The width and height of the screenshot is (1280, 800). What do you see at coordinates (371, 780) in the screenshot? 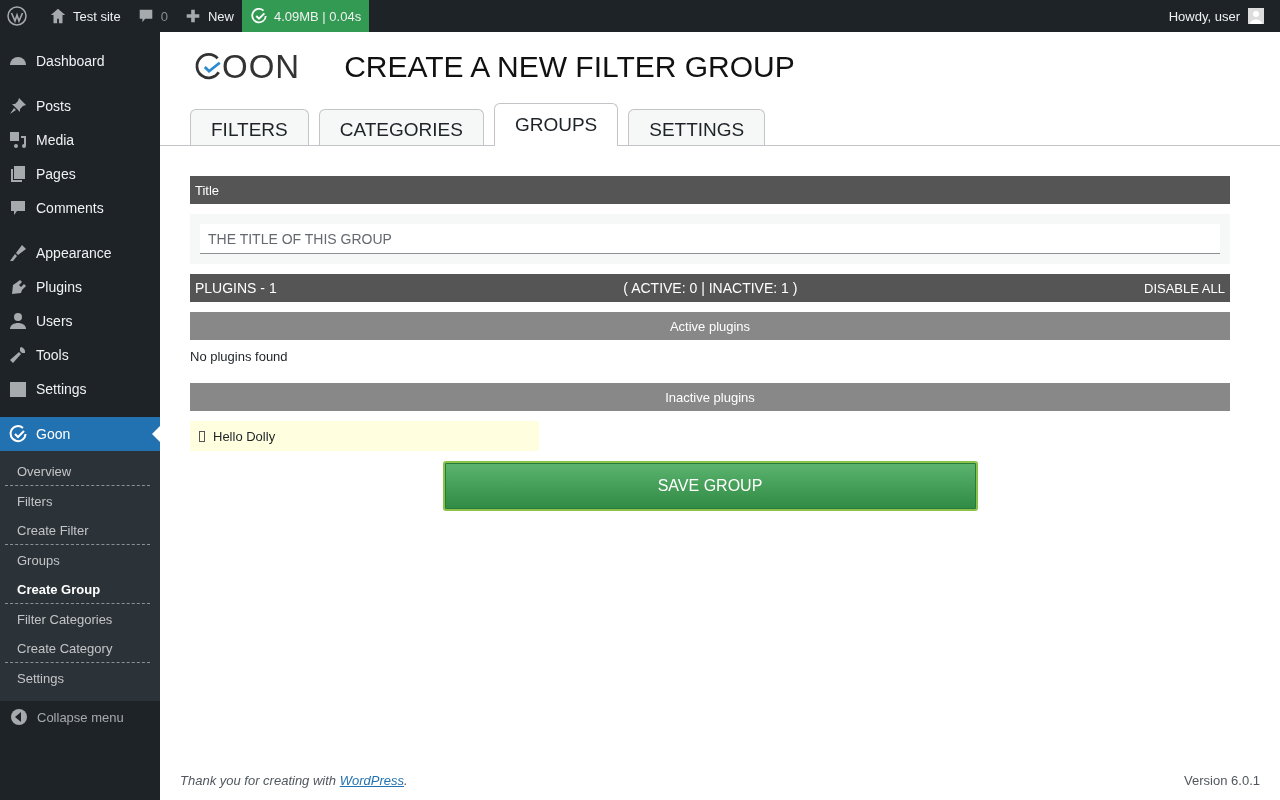
I see `wordpress-link: WordPress` at bounding box center [371, 780].